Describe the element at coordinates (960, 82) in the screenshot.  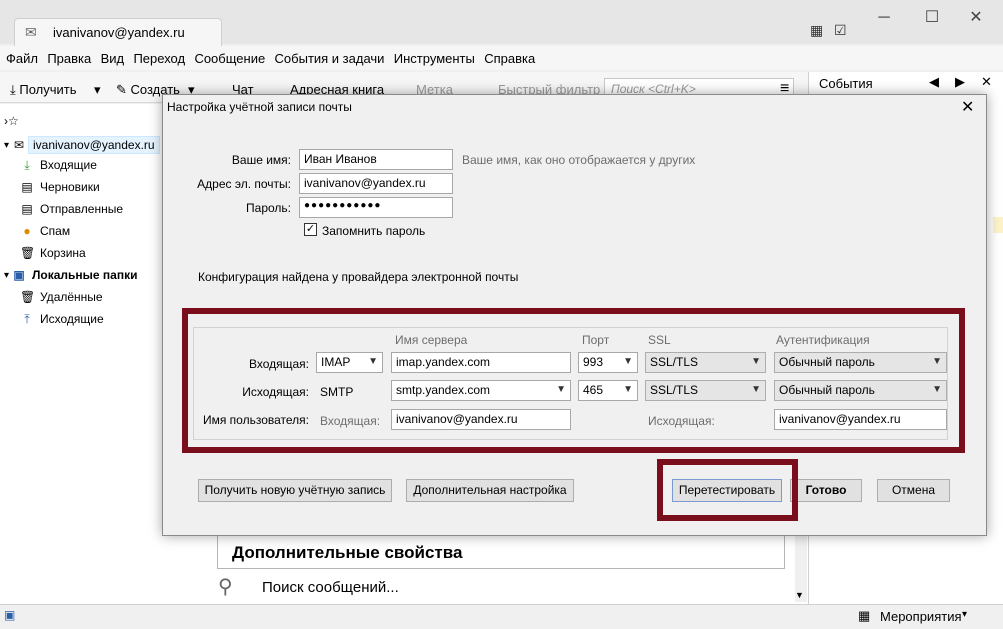
I see `next-arrow-icon: ▶` at that location.